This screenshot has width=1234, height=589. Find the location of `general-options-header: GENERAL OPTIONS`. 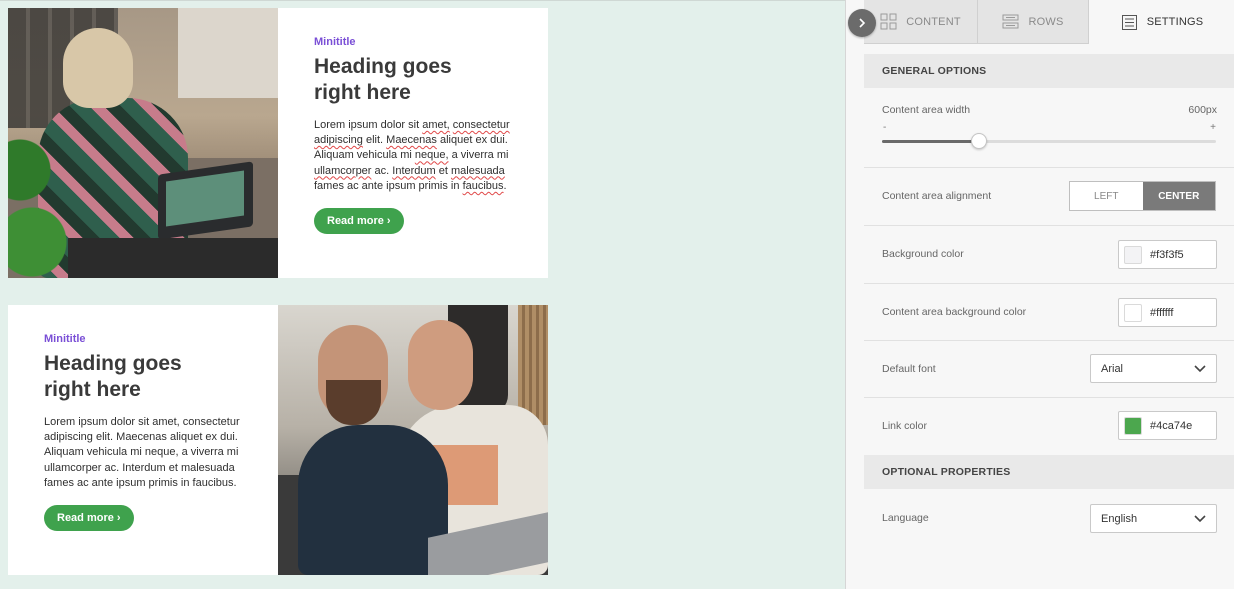

general-options-header: GENERAL OPTIONS is located at coordinates (1049, 71).